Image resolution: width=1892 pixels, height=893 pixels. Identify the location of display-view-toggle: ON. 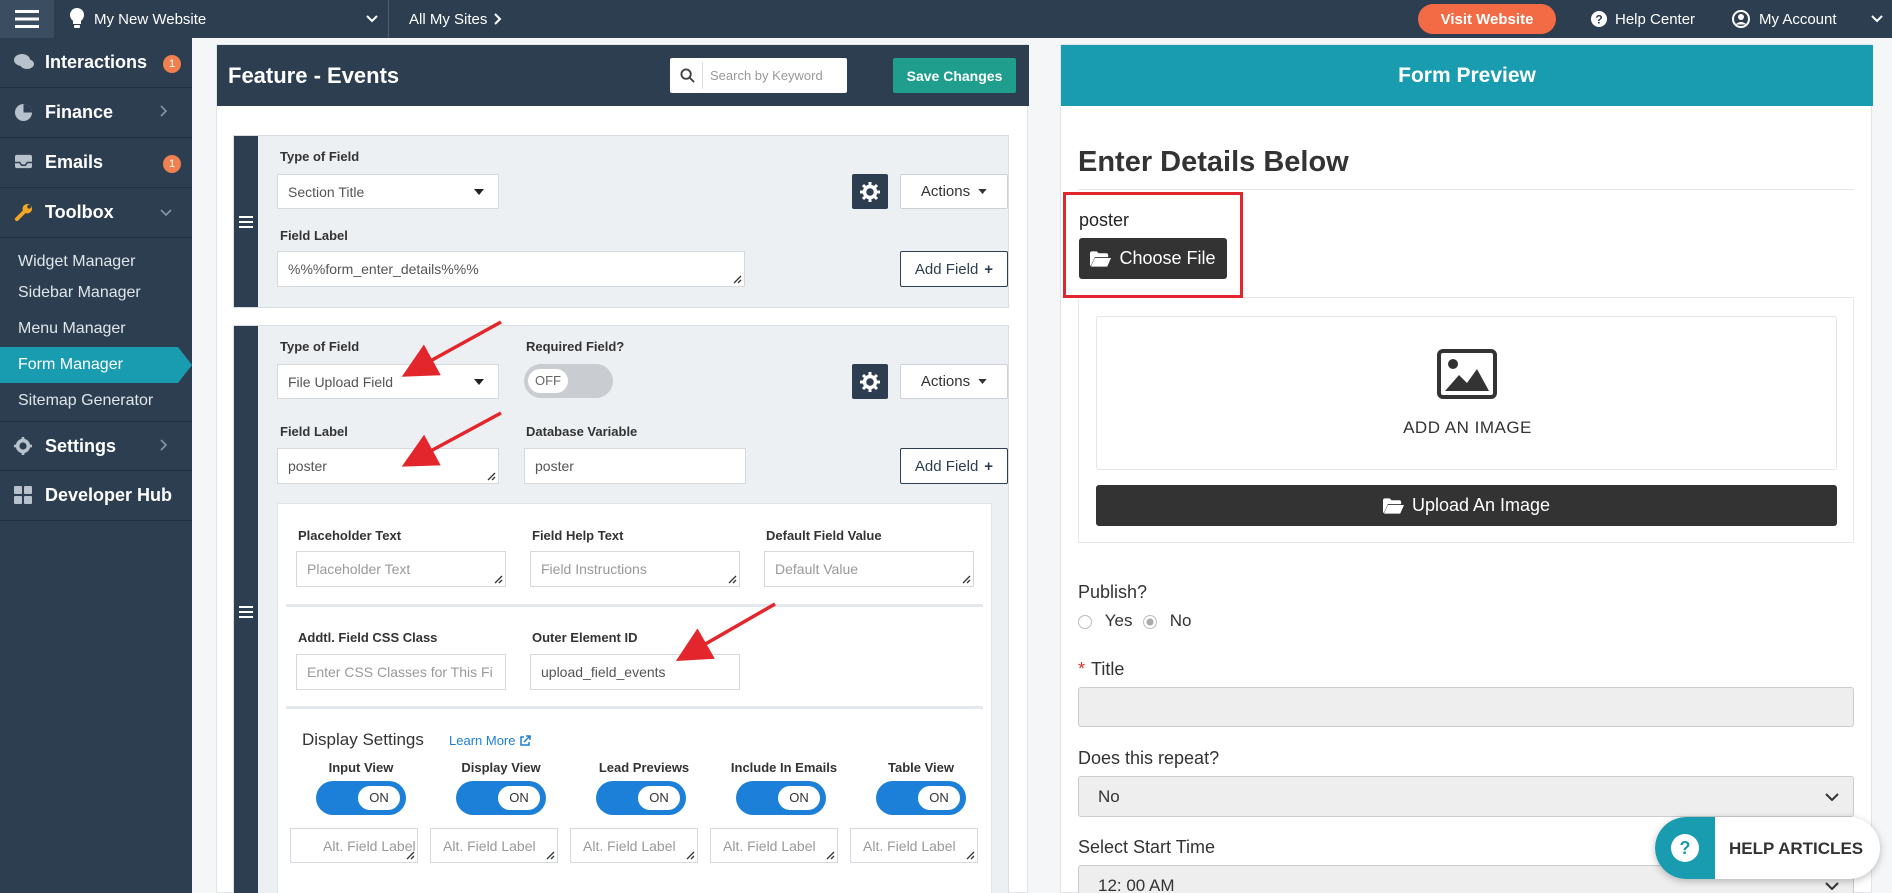
(501, 798).